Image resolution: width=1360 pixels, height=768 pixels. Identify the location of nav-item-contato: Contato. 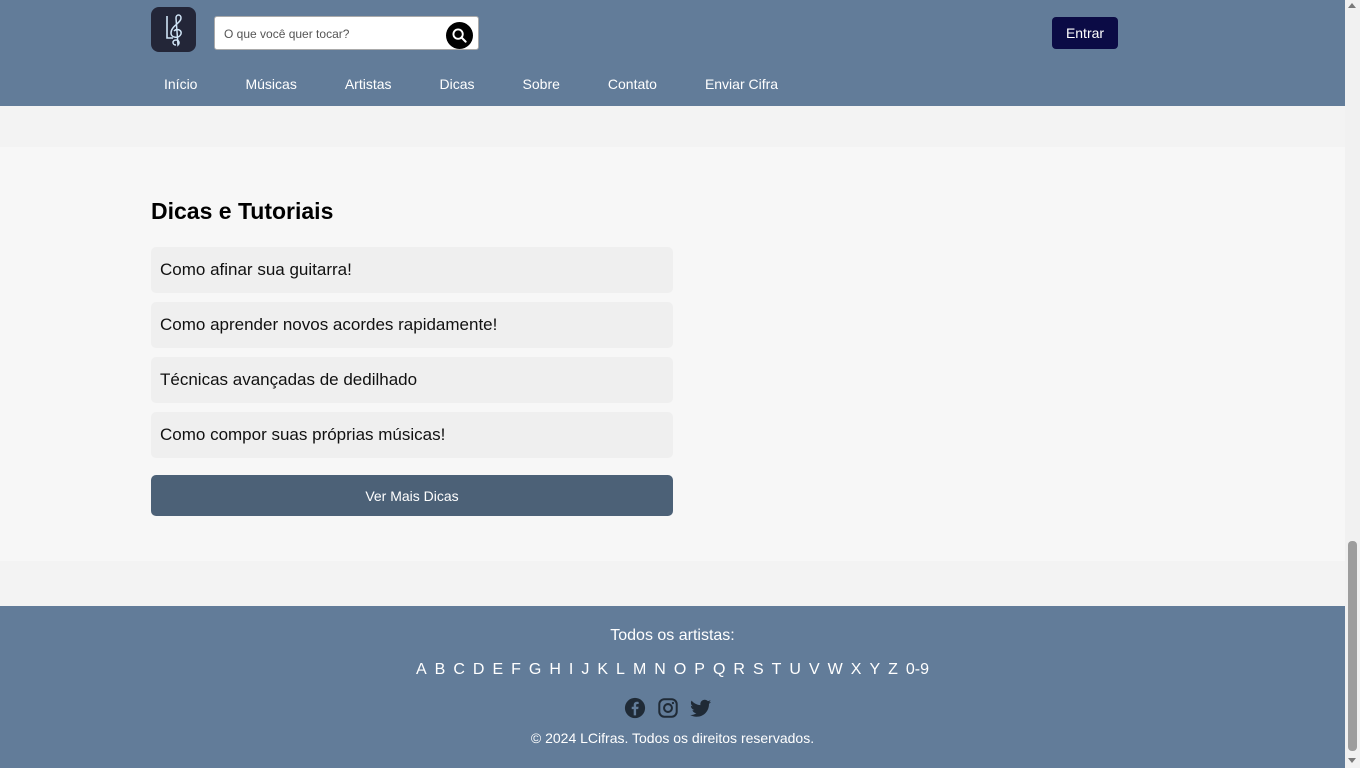
(632, 84).